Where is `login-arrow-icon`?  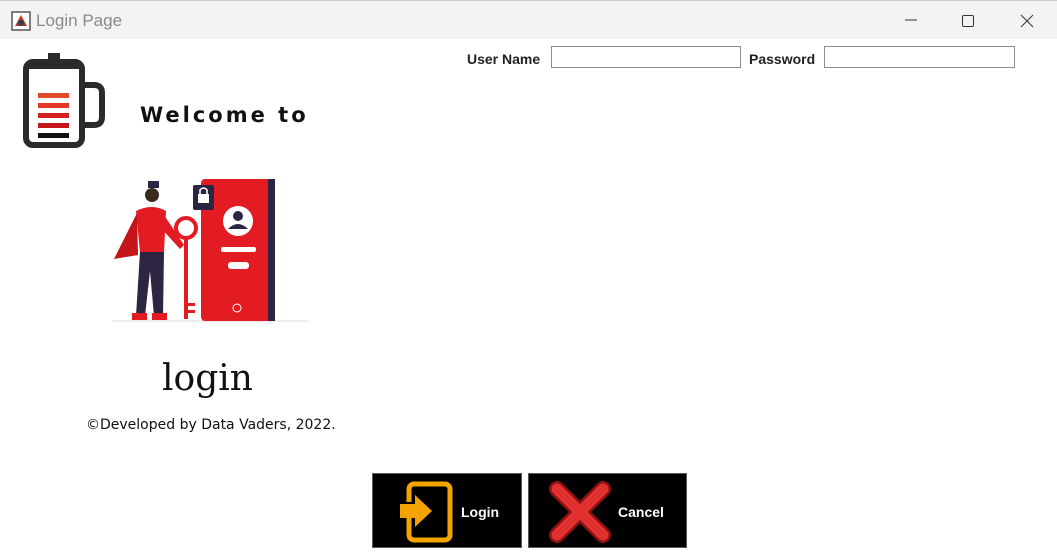 login-arrow-icon is located at coordinates (426, 514).